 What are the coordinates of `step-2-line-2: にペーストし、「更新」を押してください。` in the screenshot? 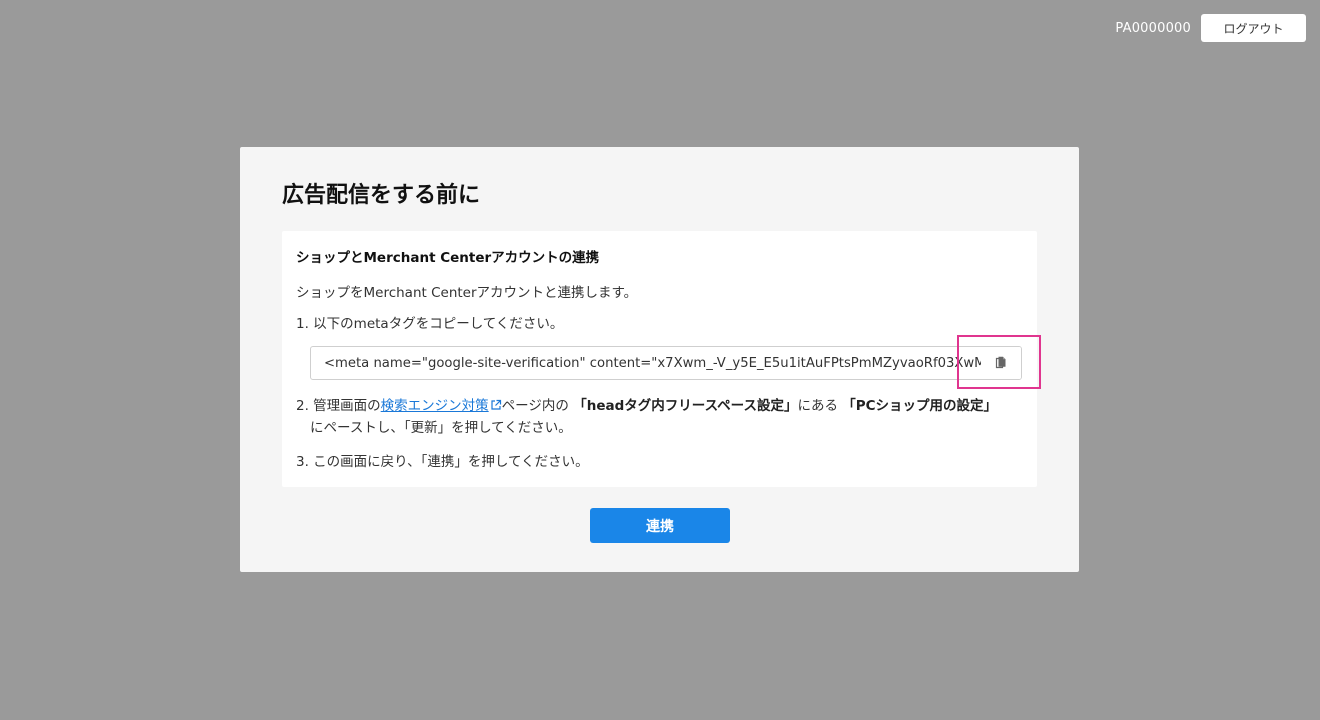 It's located at (441, 428).